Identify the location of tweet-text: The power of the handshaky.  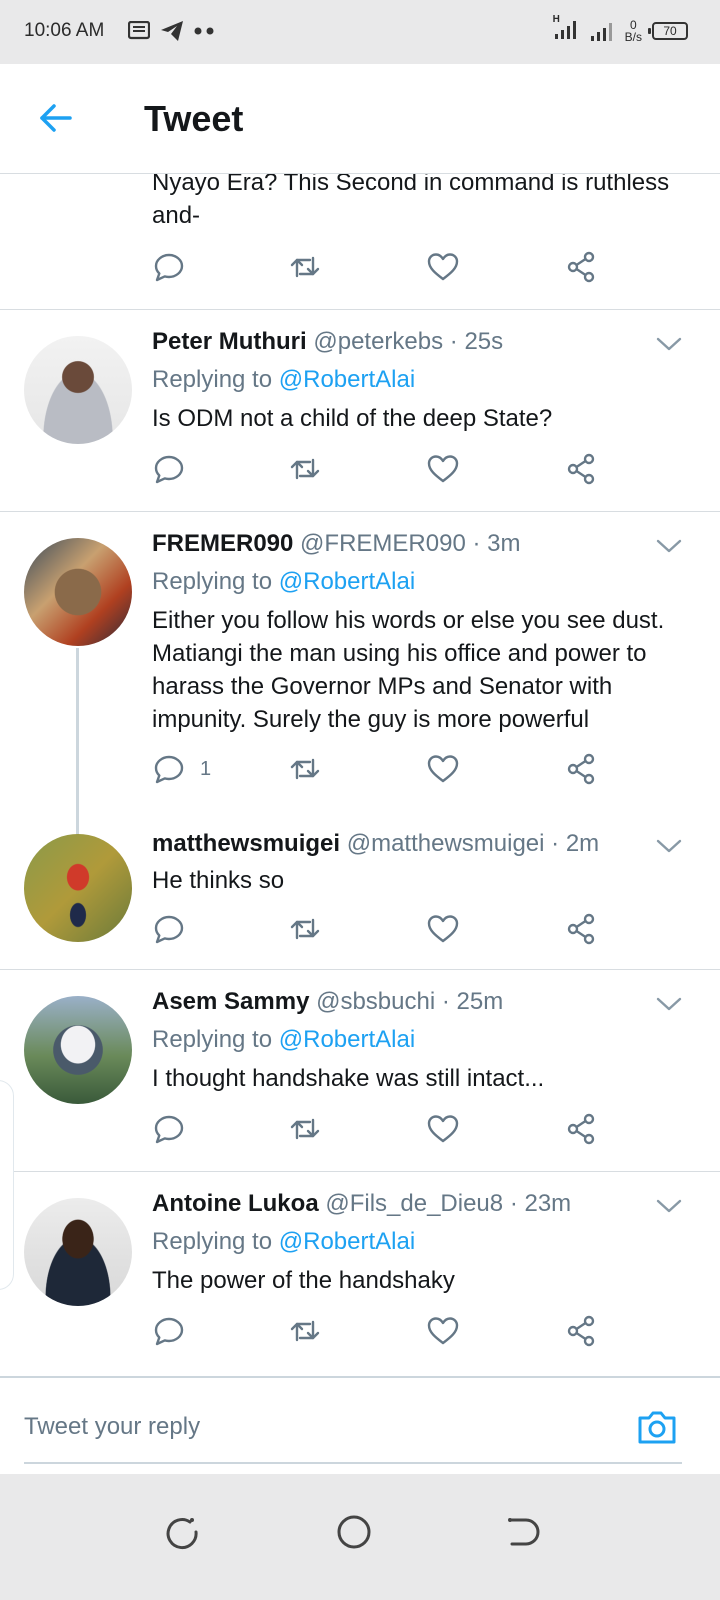
(303, 1280).